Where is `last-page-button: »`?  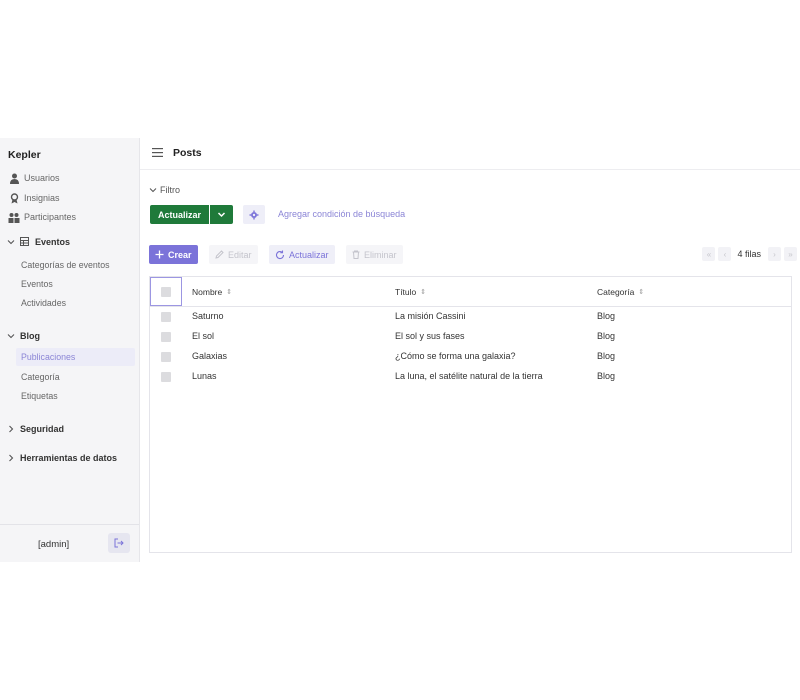
last-page-button: » is located at coordinates (790, 254).